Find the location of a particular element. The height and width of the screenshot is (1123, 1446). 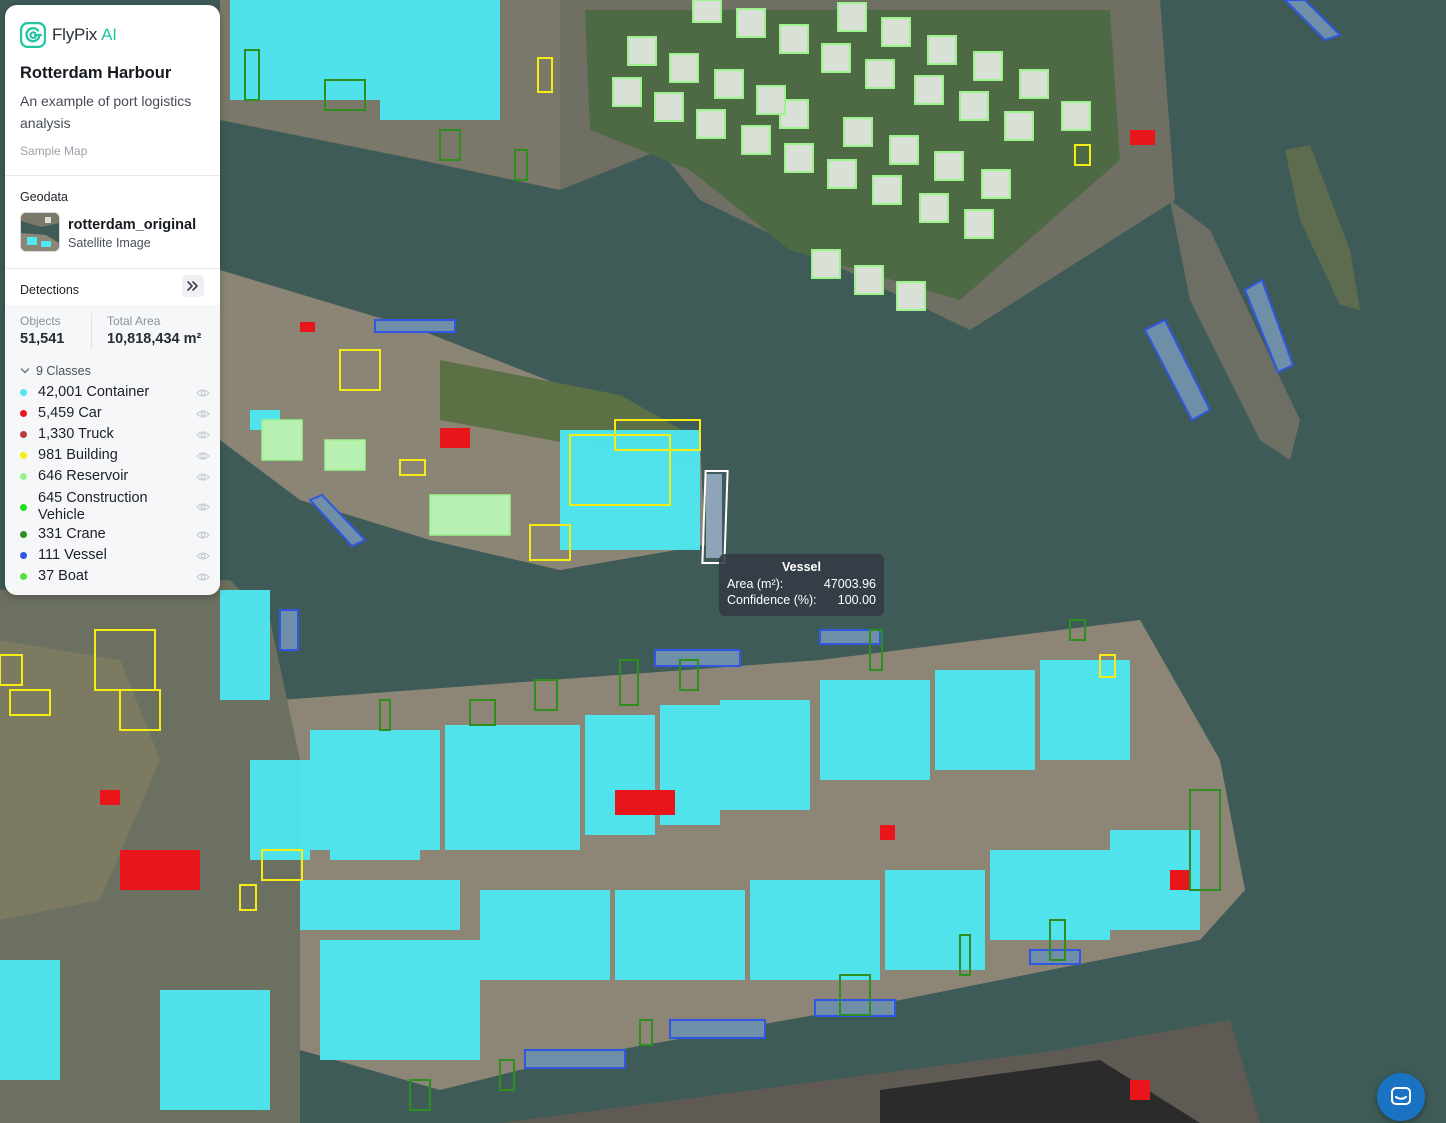

geodata-section-label: Geodata is located at coordinates (44, 197).